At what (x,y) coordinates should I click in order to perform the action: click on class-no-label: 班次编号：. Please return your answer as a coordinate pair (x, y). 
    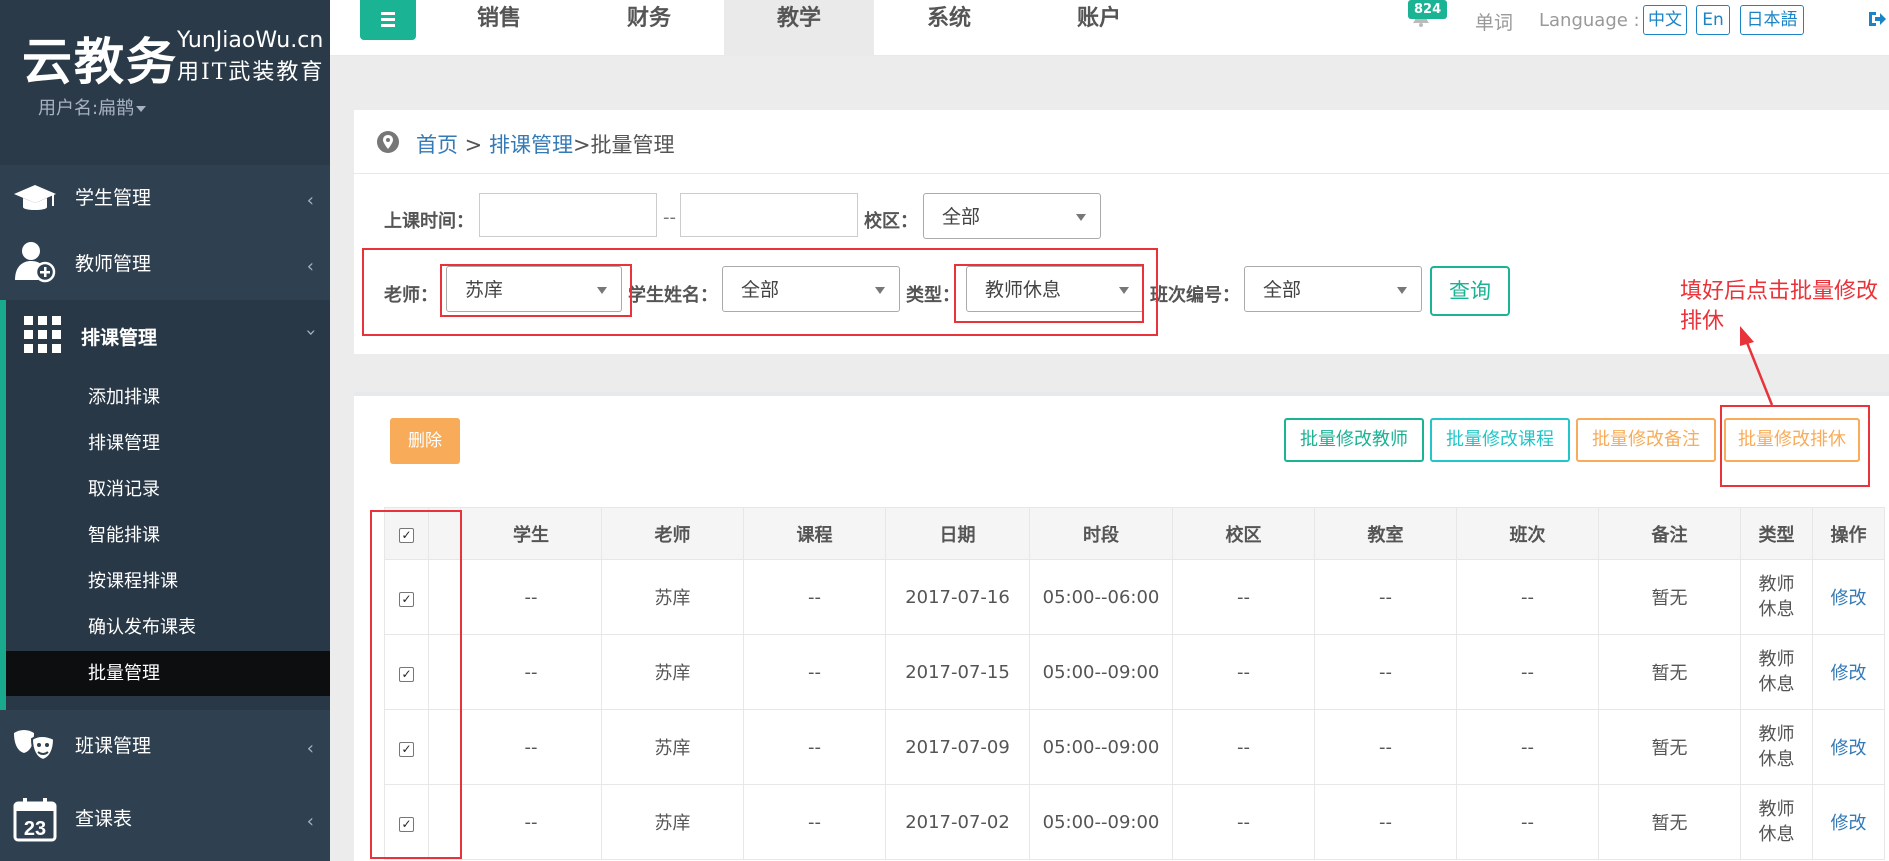
    Looking at the image, I should click on (1195, 295).